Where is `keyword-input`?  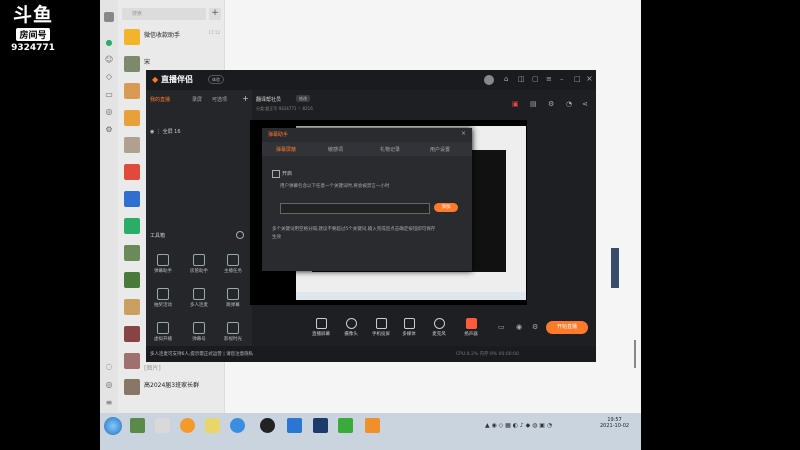
keyword-input is located at coordinates (355, 208).